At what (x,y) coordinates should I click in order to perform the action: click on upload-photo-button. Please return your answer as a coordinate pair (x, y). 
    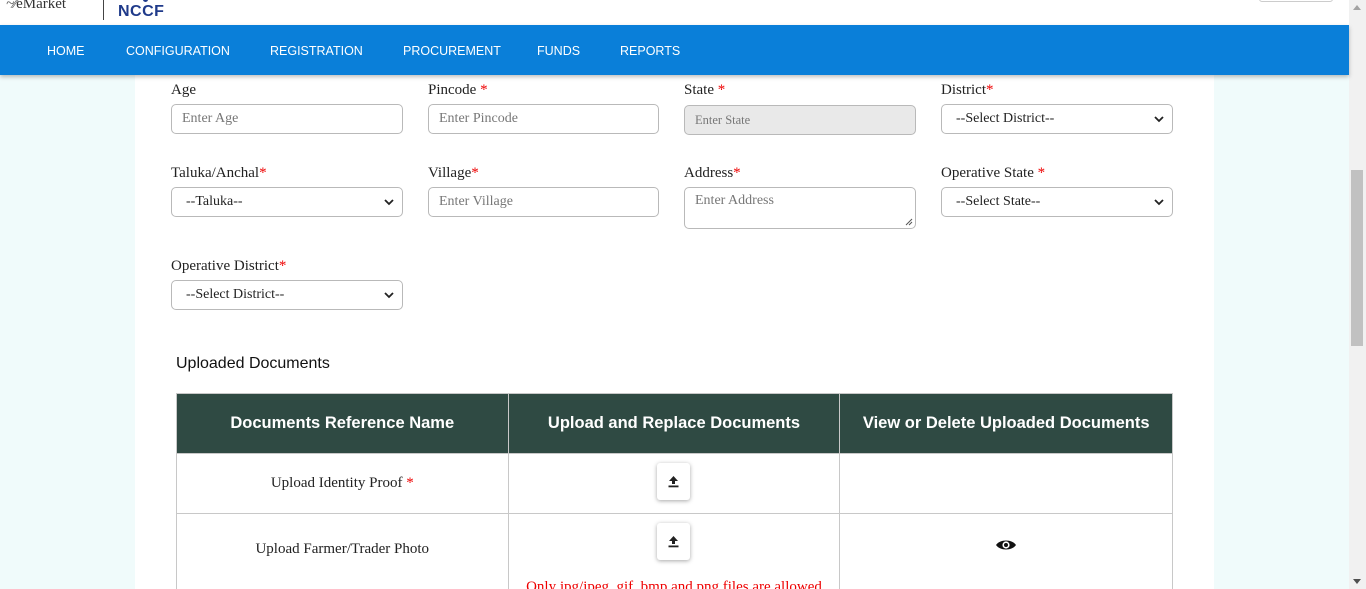
    Looking at the image, I should click on (674, 541).